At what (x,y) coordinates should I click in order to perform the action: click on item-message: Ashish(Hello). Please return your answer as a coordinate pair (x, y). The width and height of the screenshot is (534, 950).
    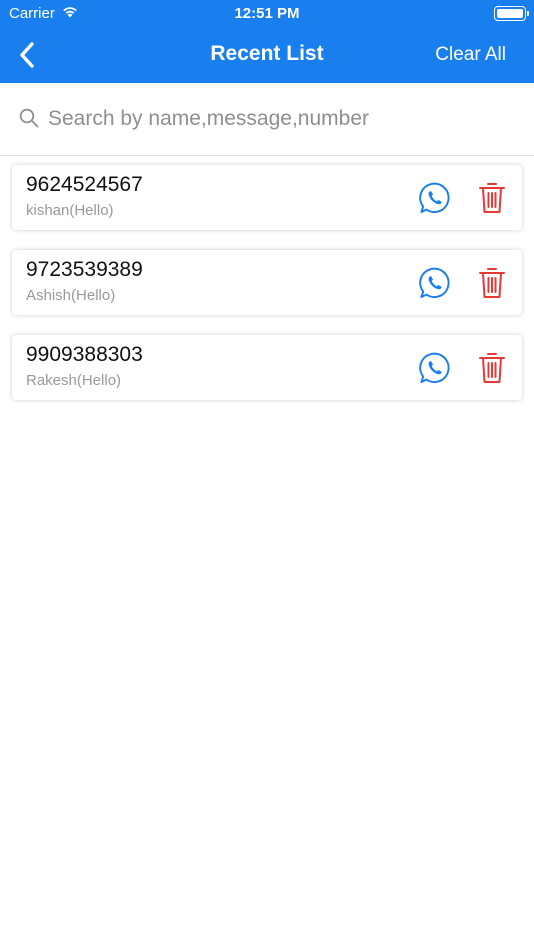
    Looking at the image, I should click on (71, 295).